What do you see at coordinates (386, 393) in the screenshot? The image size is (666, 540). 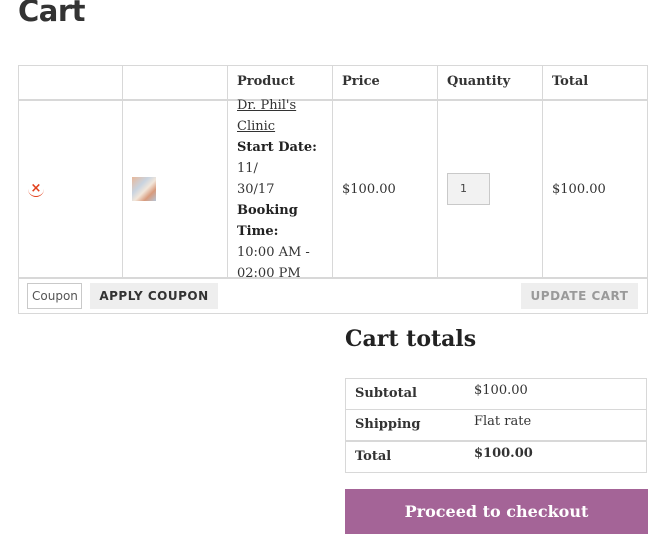 I see `subtotal-label: Subtotal` at bounding box center [386, 393].